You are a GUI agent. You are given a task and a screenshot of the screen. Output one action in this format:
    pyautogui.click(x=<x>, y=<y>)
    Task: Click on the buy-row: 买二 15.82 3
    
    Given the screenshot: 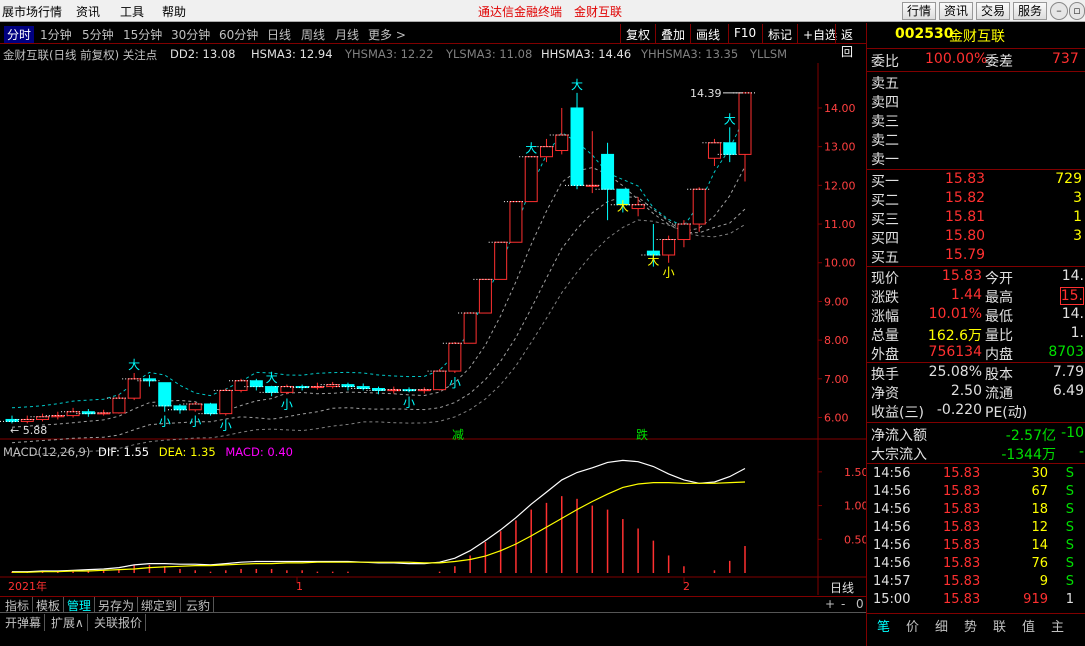 What is the action you would take?
    pyautogui.click(x=976, y=199)
    